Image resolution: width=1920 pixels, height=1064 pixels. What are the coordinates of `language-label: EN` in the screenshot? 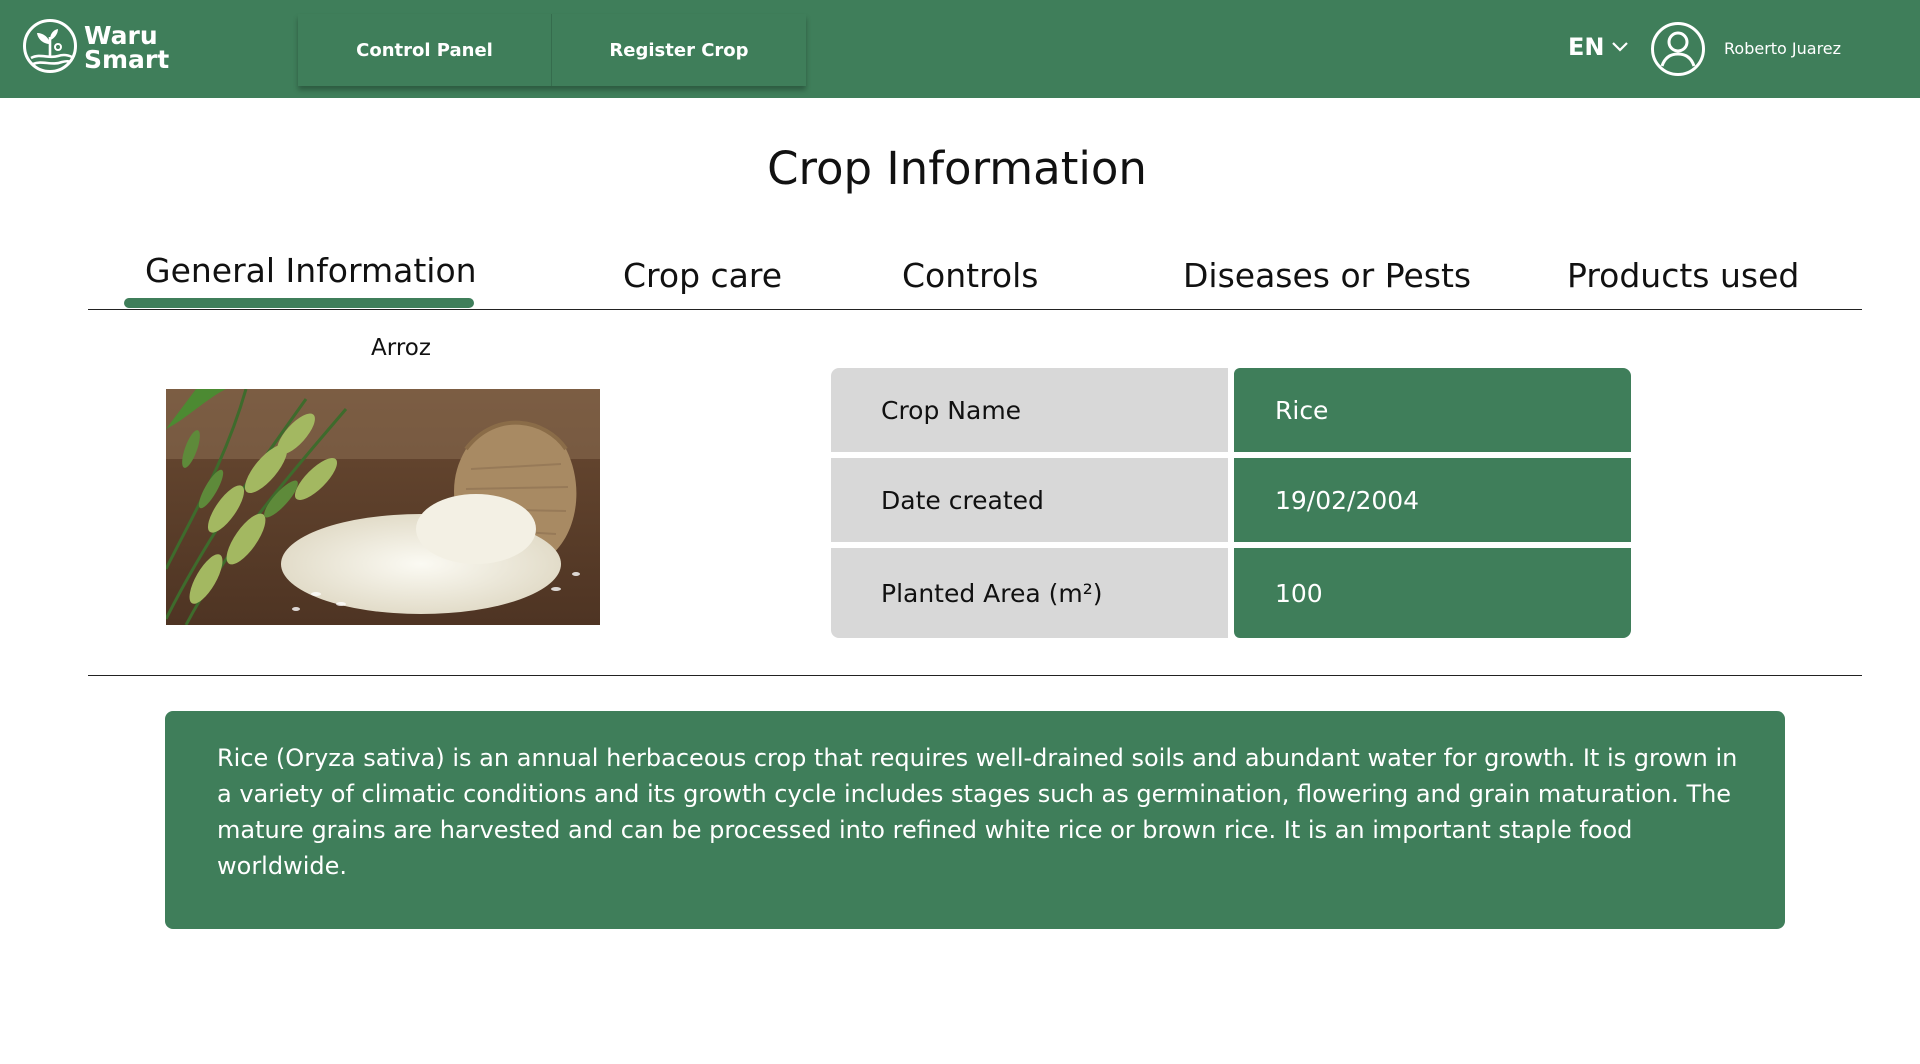 It's located at (1586, 47).